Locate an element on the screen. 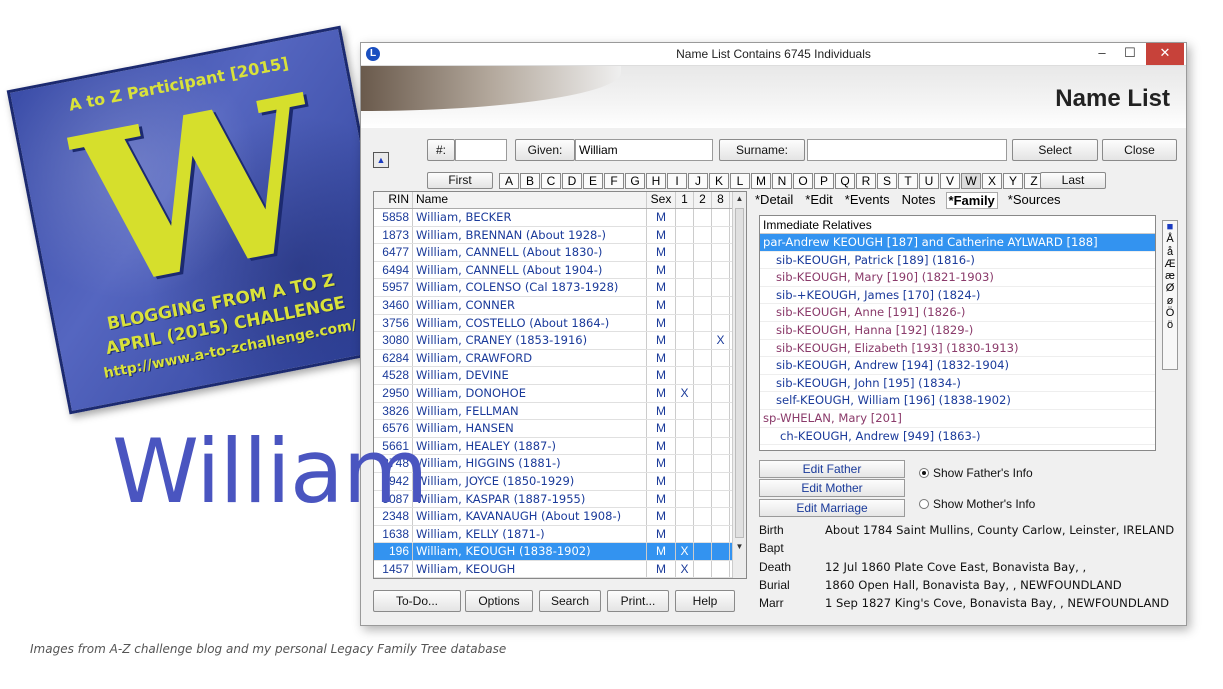 The height and width of the screenshot is (689, 1223). letter-button-u: U is located at coordinates (929, 181).